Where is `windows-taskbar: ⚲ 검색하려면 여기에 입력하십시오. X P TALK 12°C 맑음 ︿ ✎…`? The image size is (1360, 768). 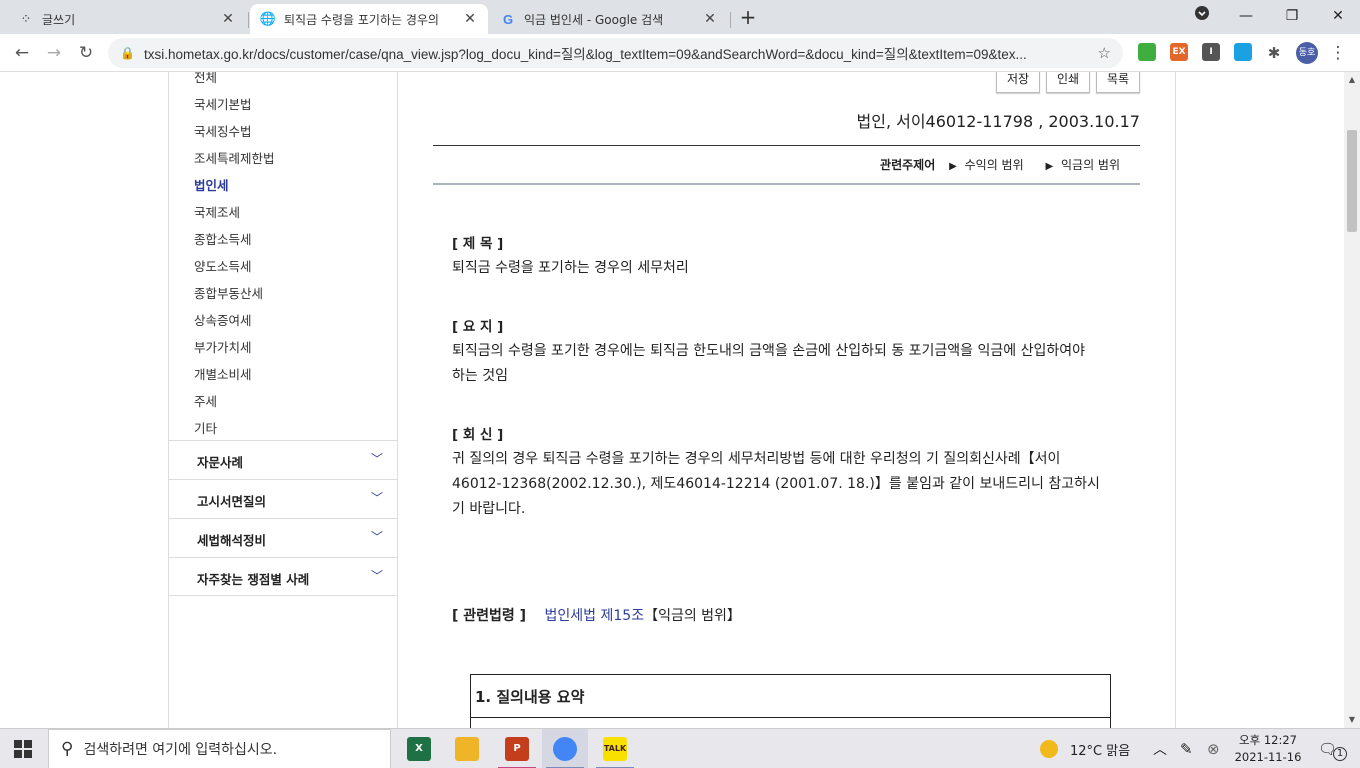
windows-taskbar: ⚲ 검색하려면 여기에 입력하십시오. X P TALK 12°C 맑음 ︿ ✎… is located at coordinates (680, 748).